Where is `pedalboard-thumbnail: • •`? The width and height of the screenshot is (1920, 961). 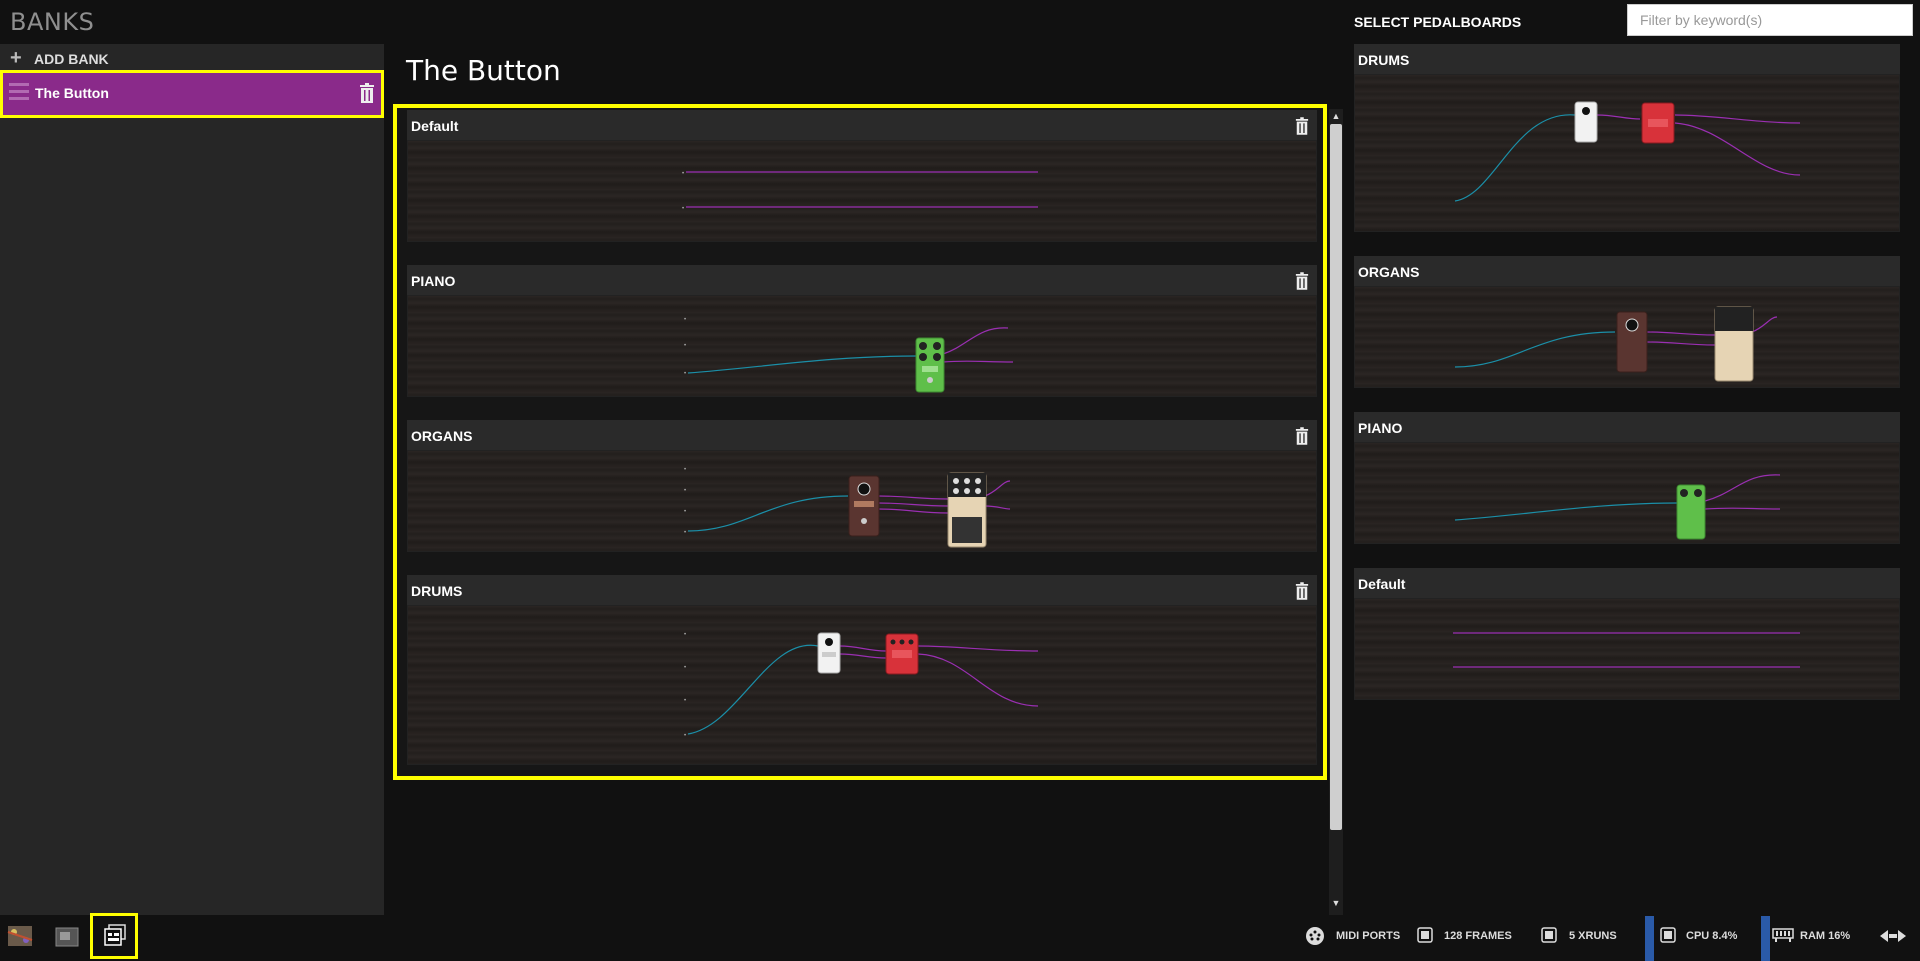
pedalboard-thumbnail: • • is located at coordinates (862, 191).